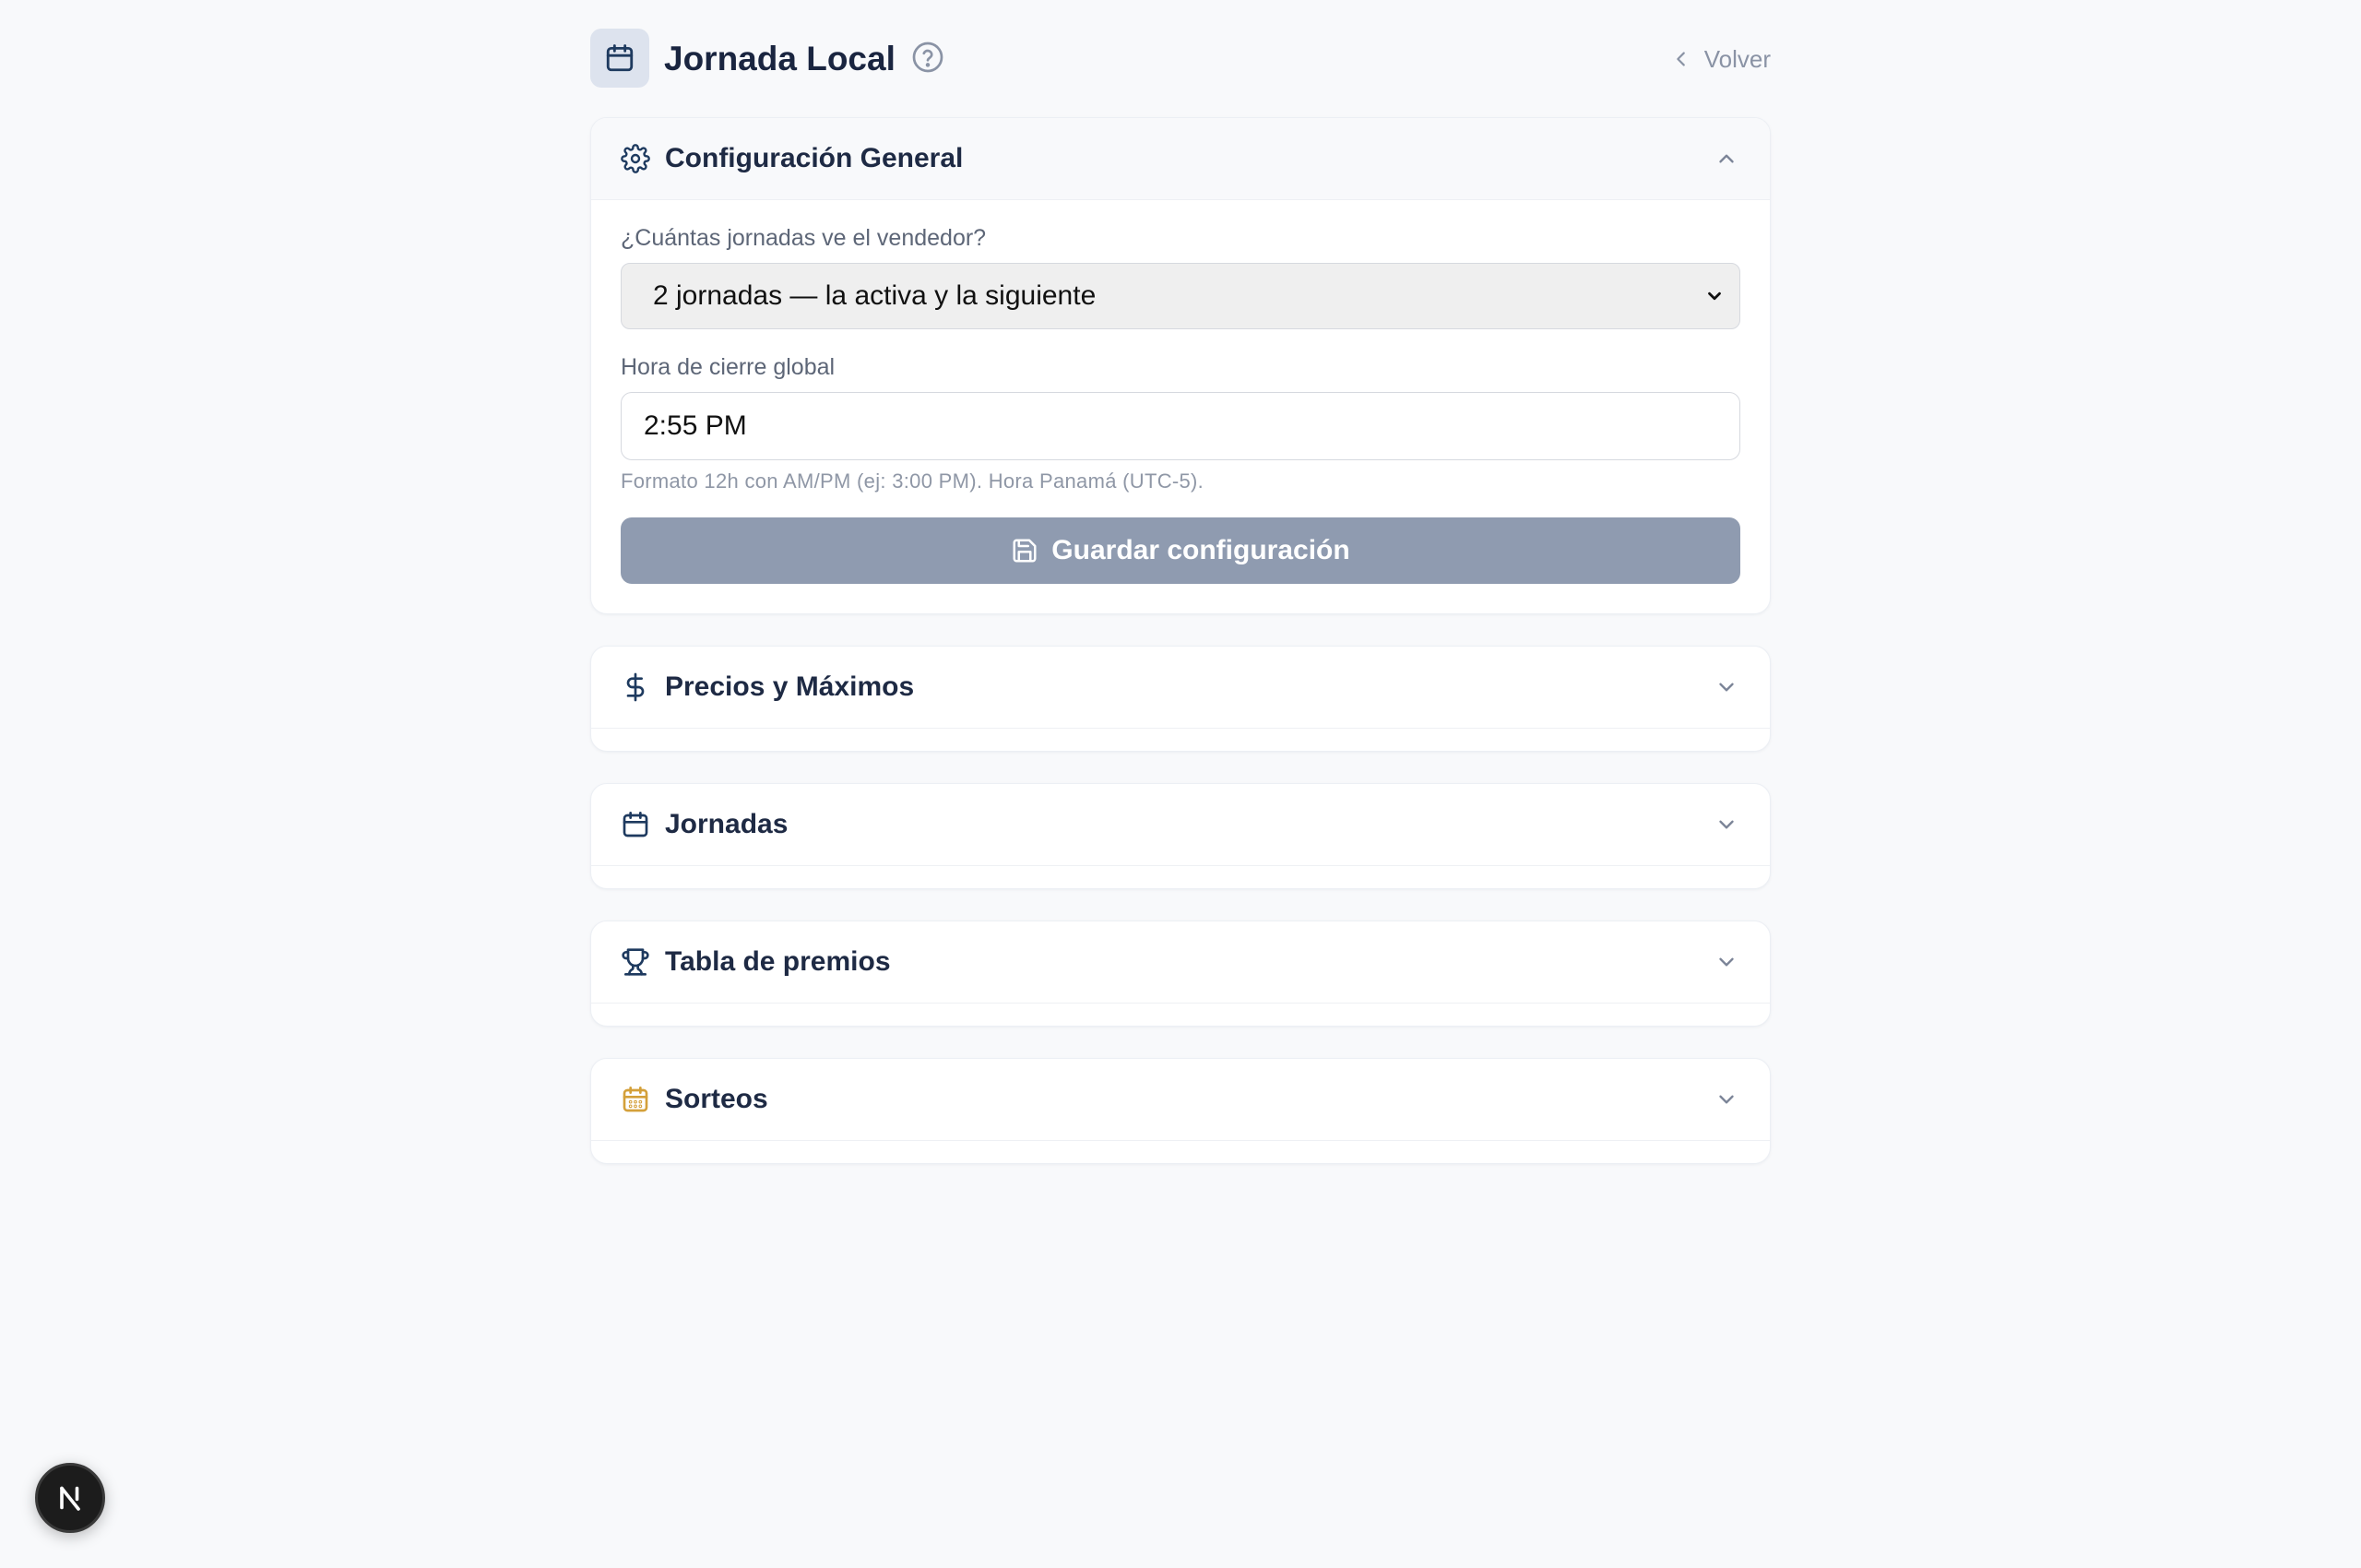 The height and width of the screenshot is (1568, 2361). Describe the element at coordinates (780, 58) in the screenshot. I see `page-title: Jornada Local` at that location.